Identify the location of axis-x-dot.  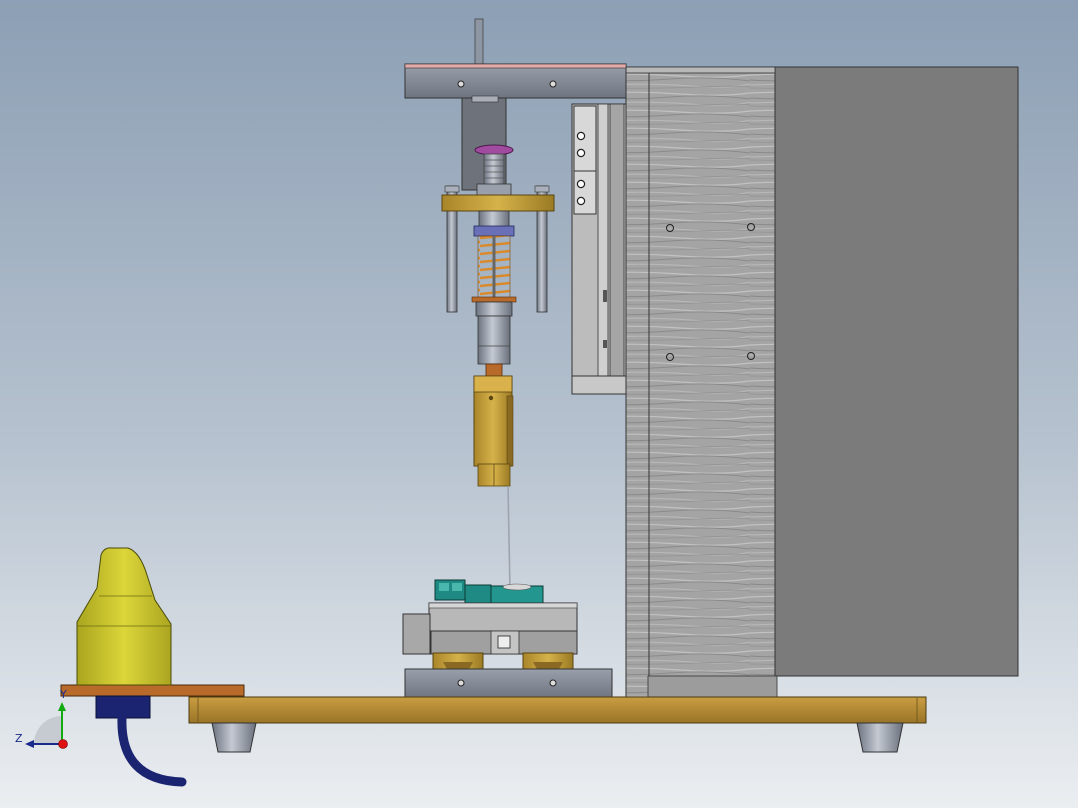
(63, 744).